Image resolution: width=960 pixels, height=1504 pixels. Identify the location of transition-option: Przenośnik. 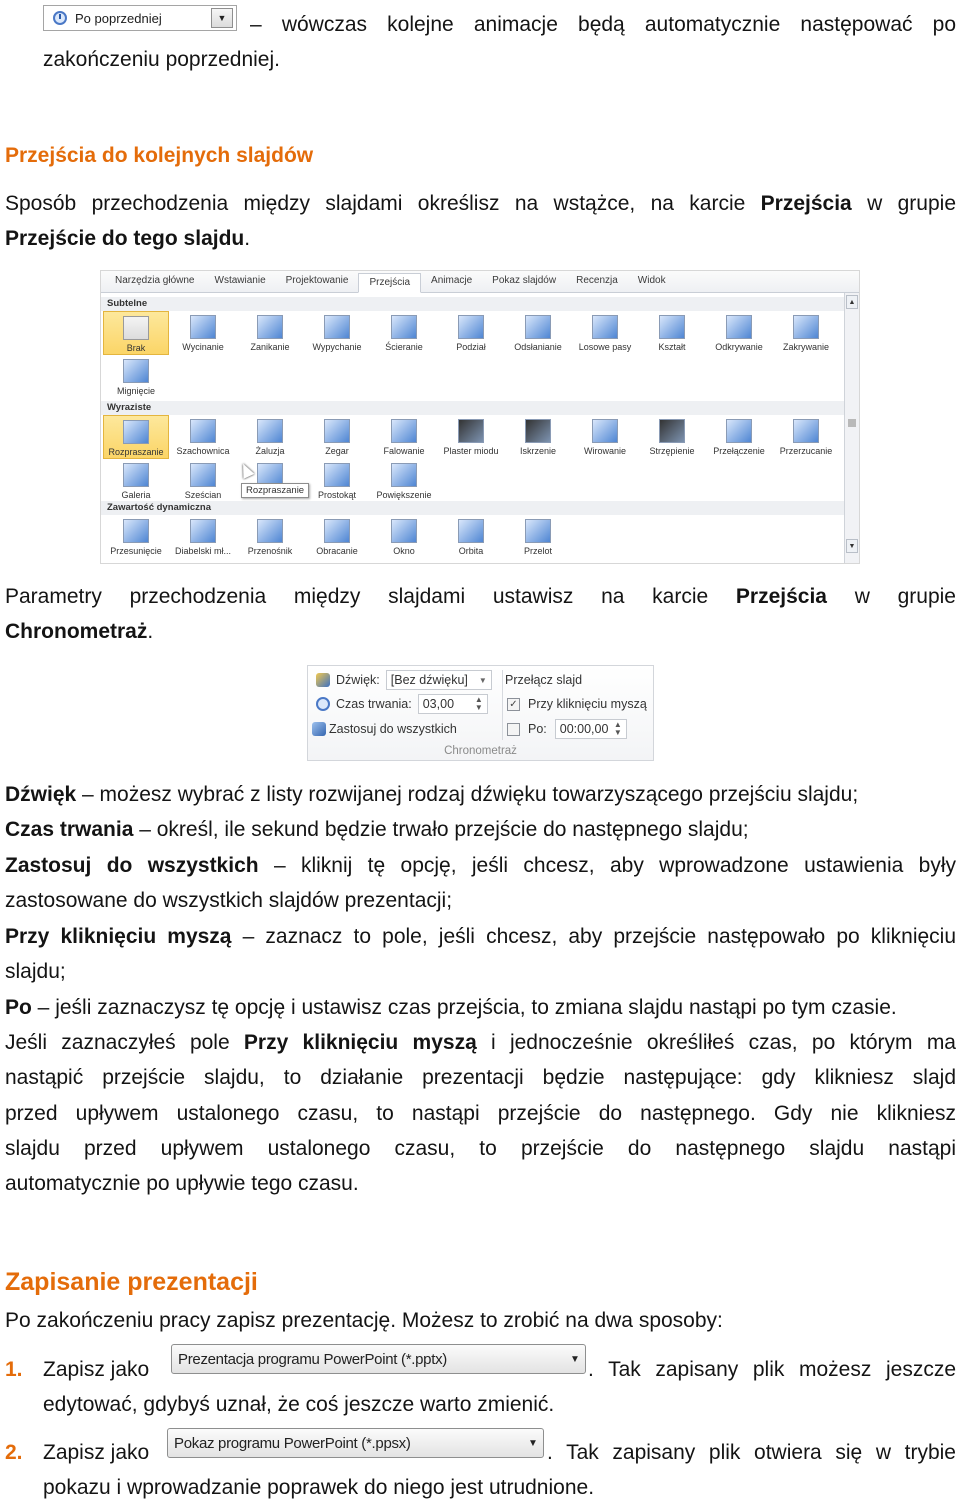
(270, 537).